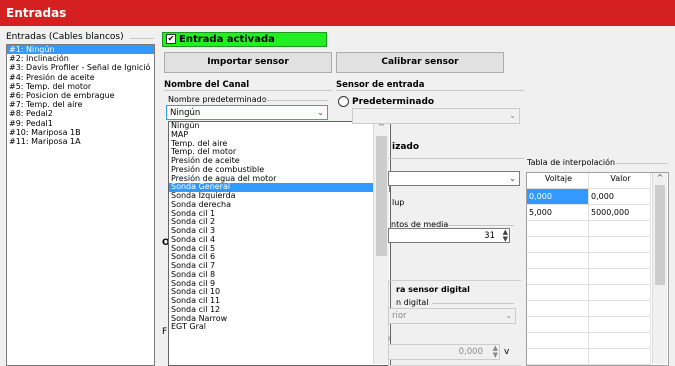 The height and width of the screenshot is (366, 675). I want to click on input-list-item: #8: Pedal2, so click(80, 113).